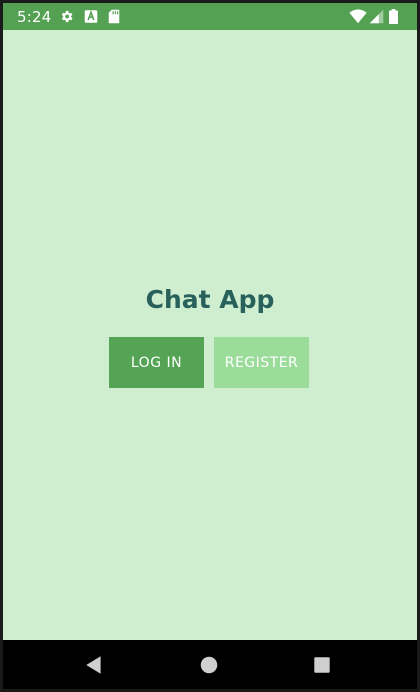  Describe the element at coordinates (358, 16) in the screenshot. I see `wifi-icon` at that location.